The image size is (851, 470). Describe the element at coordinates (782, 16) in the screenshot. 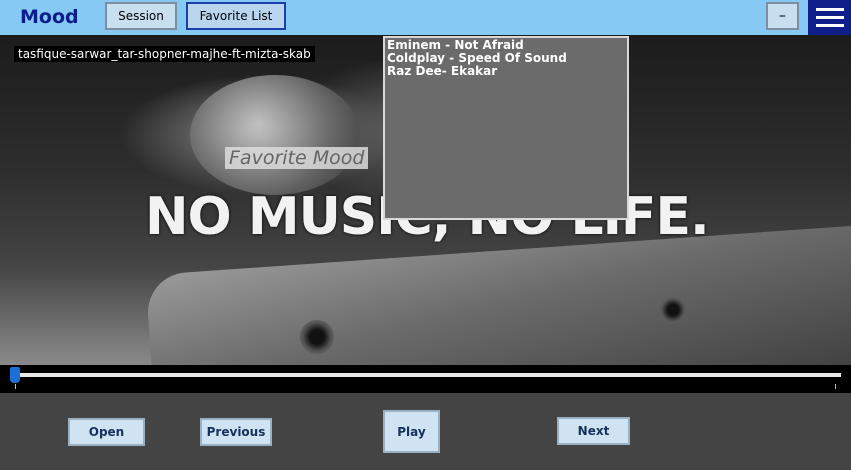

I see `minimize-button: –` at that location.